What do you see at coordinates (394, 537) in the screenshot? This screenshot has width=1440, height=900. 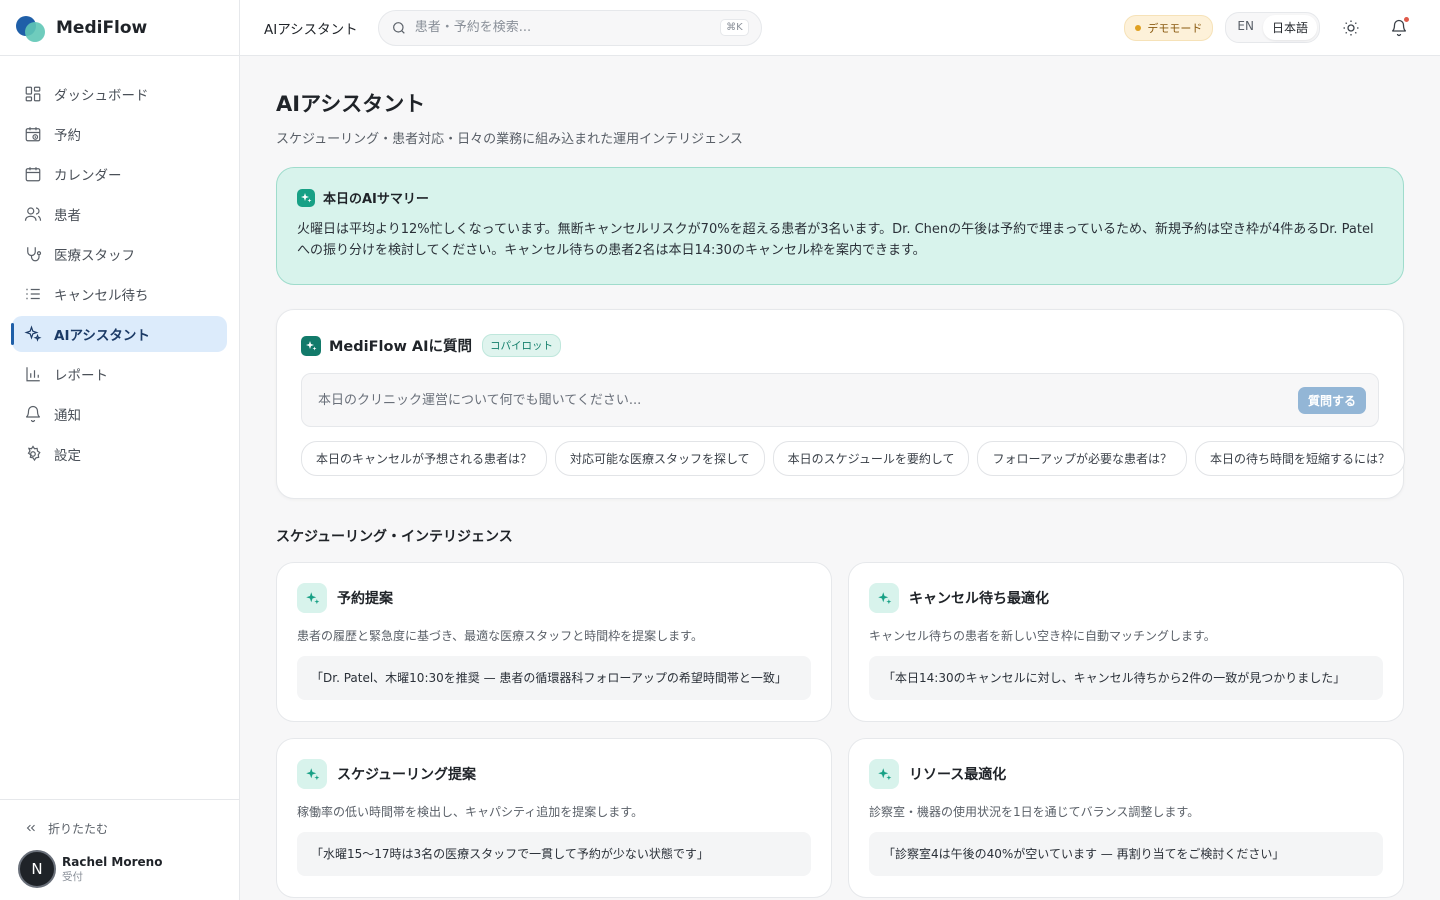 I see `section-title: スケジューリング・インテリジェンス` at bounding box center [394, 537].